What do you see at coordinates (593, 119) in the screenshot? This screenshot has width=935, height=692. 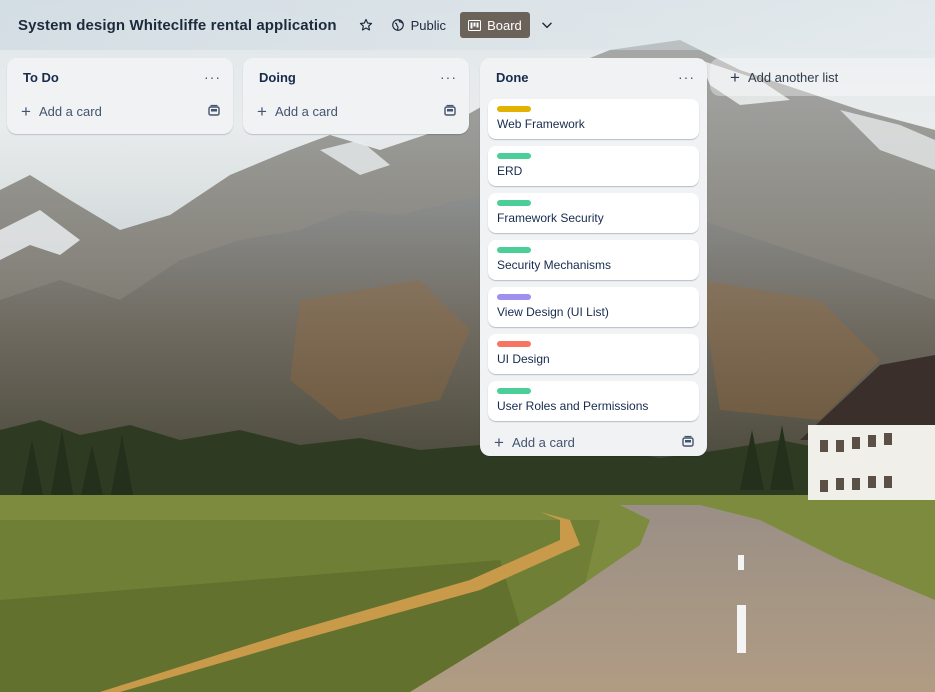 I see `card: Web Framework` at bounding box center [593, 119].